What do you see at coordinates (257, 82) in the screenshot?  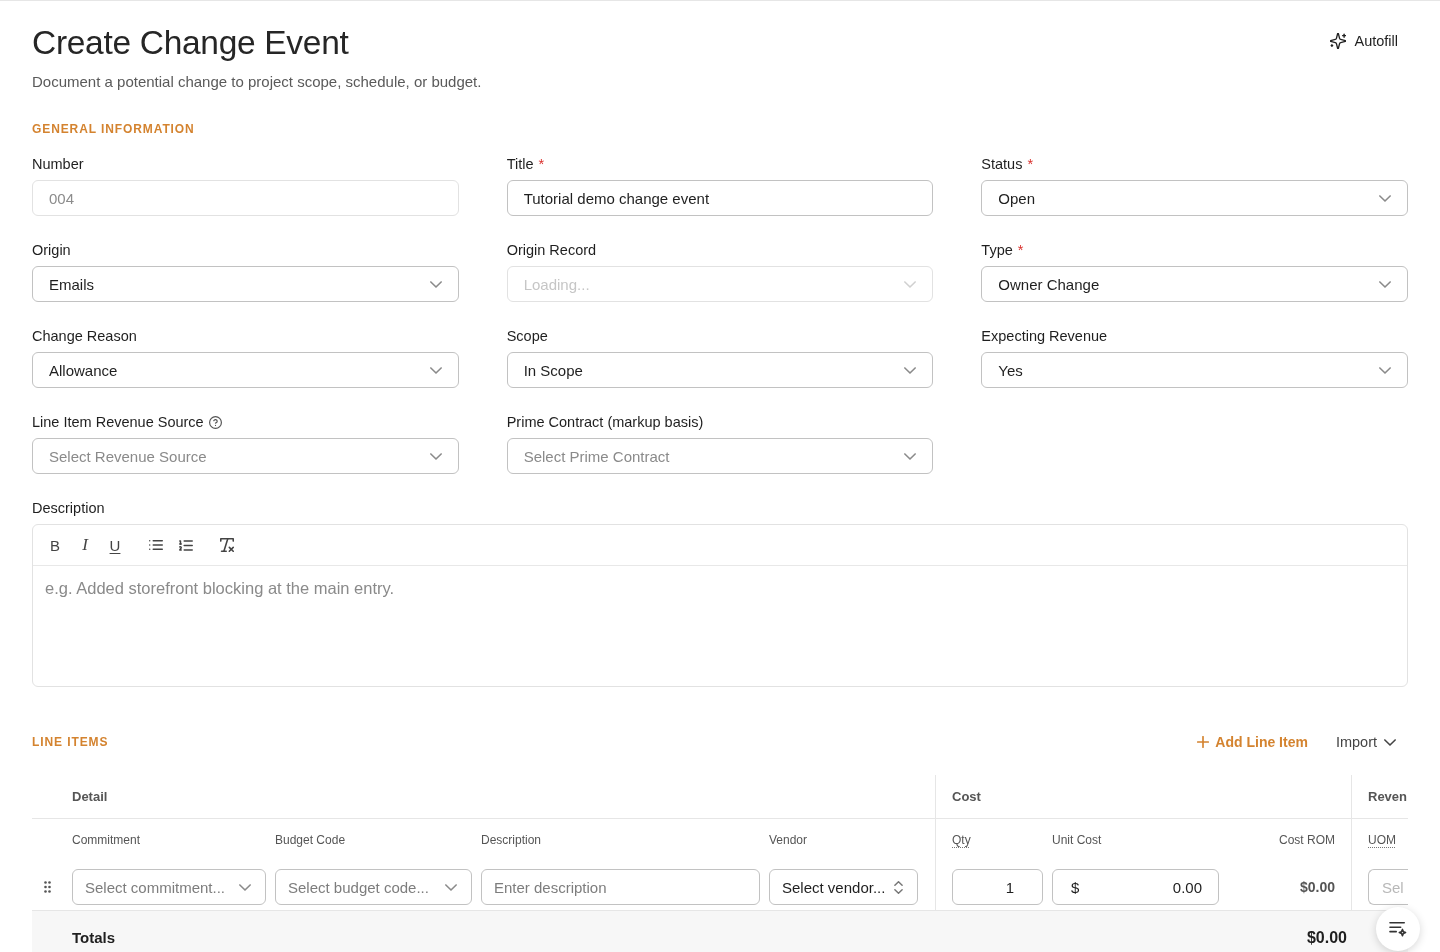 I see `page-subtitle: Document a potential change to project scope, schedule, or budget.` at bounding box center [257, 82].